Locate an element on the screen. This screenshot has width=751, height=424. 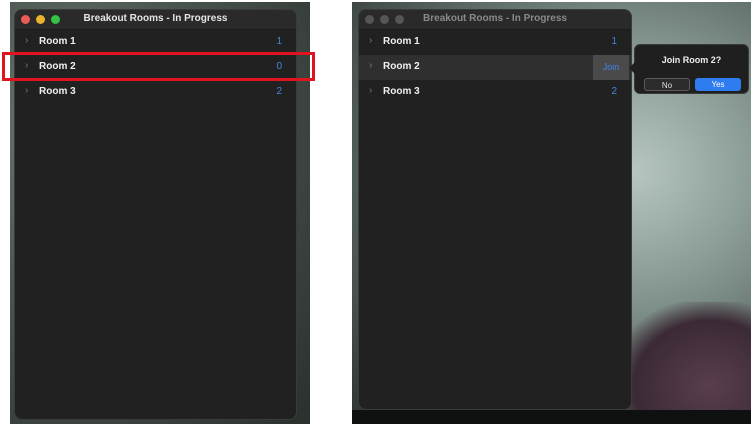
room-row-2: › Room 2 Join is located at coordinates (495, 67).